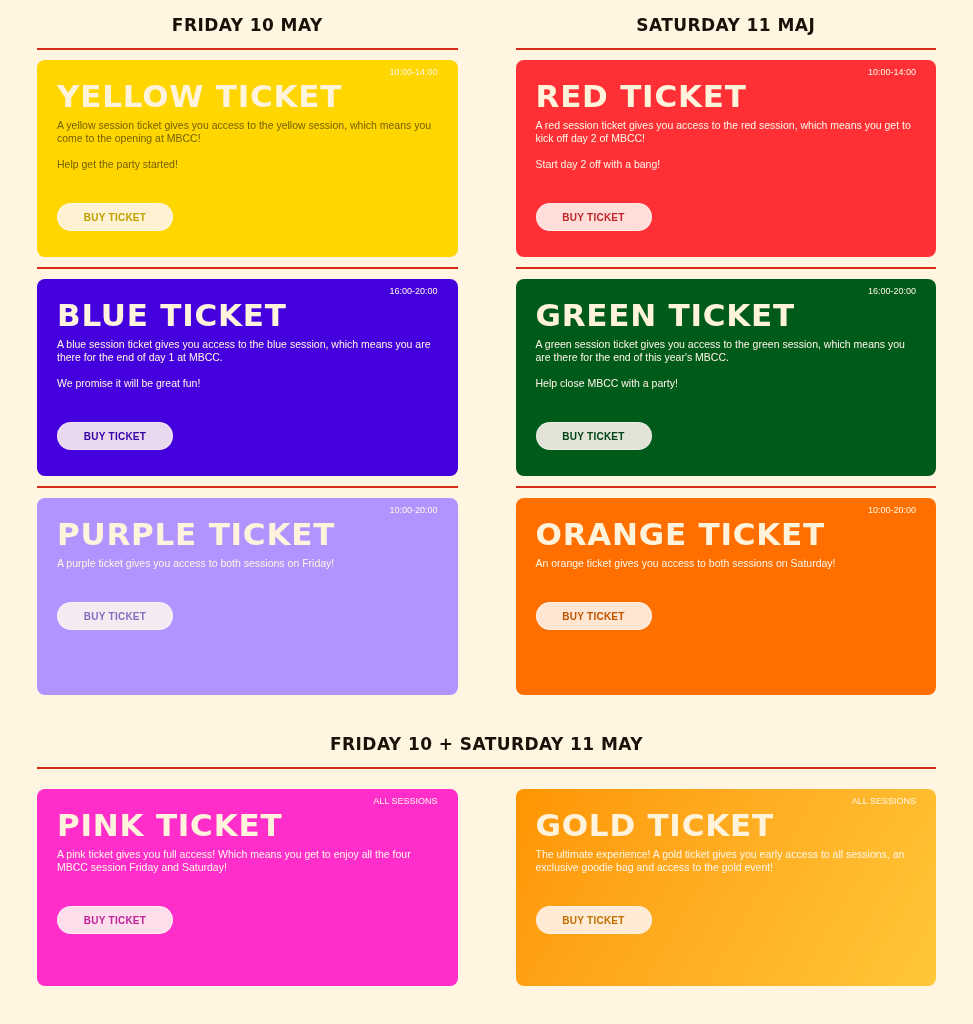 This screenshot has height=1024, width=973. I want to click on ticket-title: GREEN TICKET, so click(665, 315).